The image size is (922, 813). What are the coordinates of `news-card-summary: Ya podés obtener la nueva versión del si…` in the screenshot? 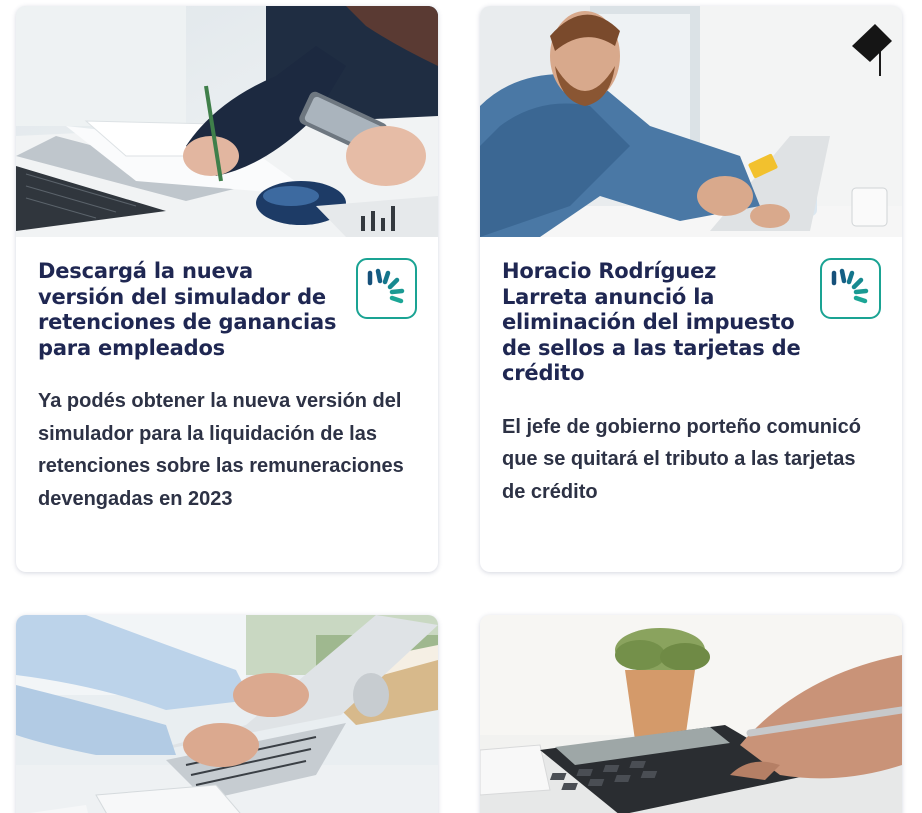 It's located at (221, 450).